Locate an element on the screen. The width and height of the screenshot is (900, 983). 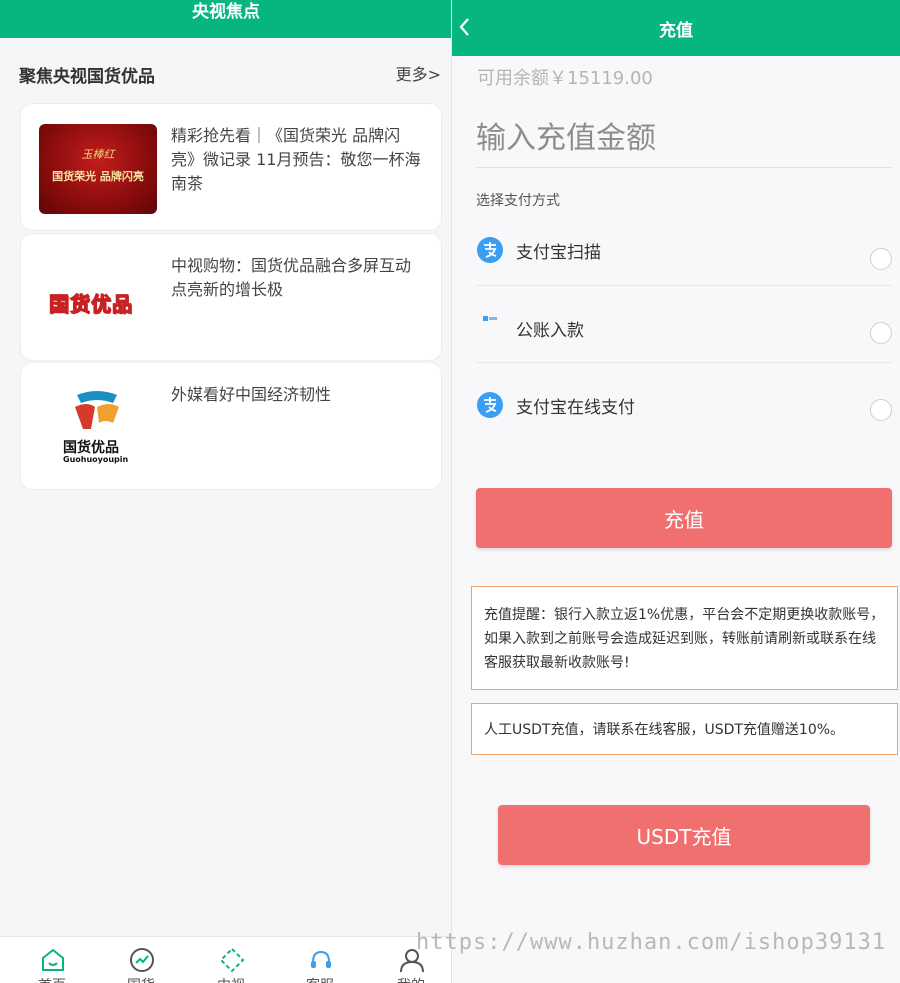
watermark-text: https://www.huzhan.com/ishop39131 is located at coordinates (651, 942).